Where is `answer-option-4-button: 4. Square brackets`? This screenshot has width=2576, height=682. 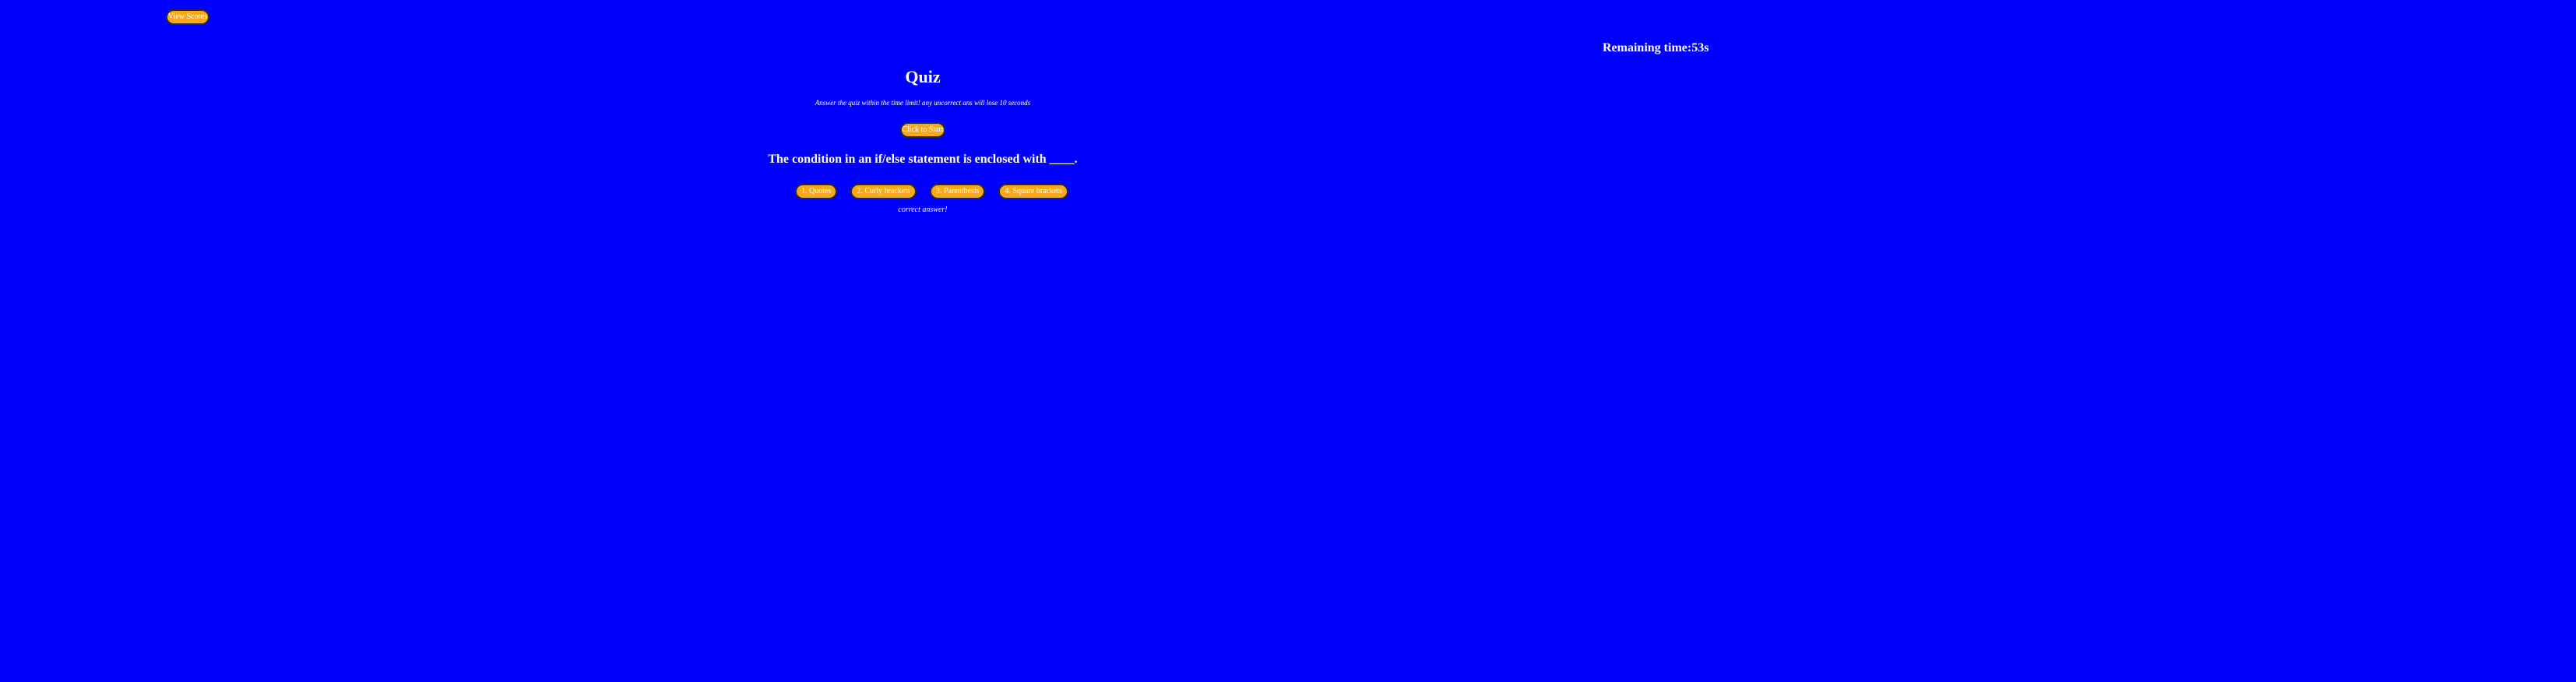
answer-option-4-button: 4. Square brackets is located at coordinates (1033, 191).